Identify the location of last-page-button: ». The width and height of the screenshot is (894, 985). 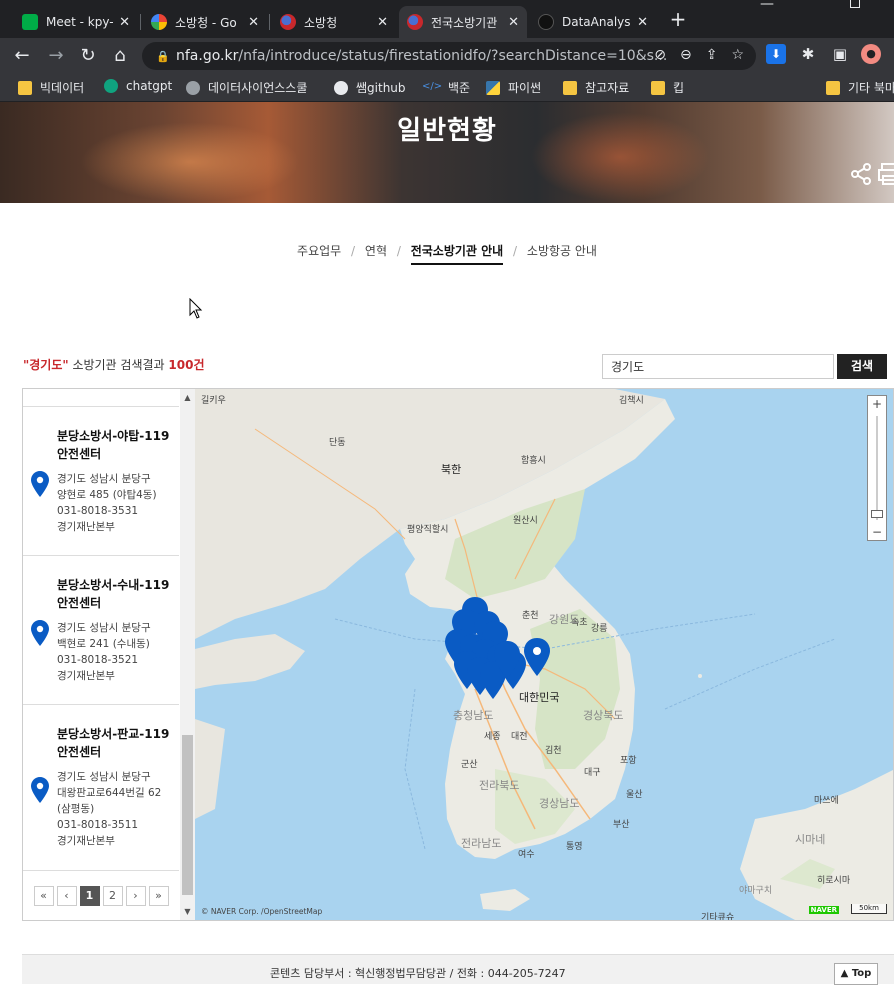
(158, 896).